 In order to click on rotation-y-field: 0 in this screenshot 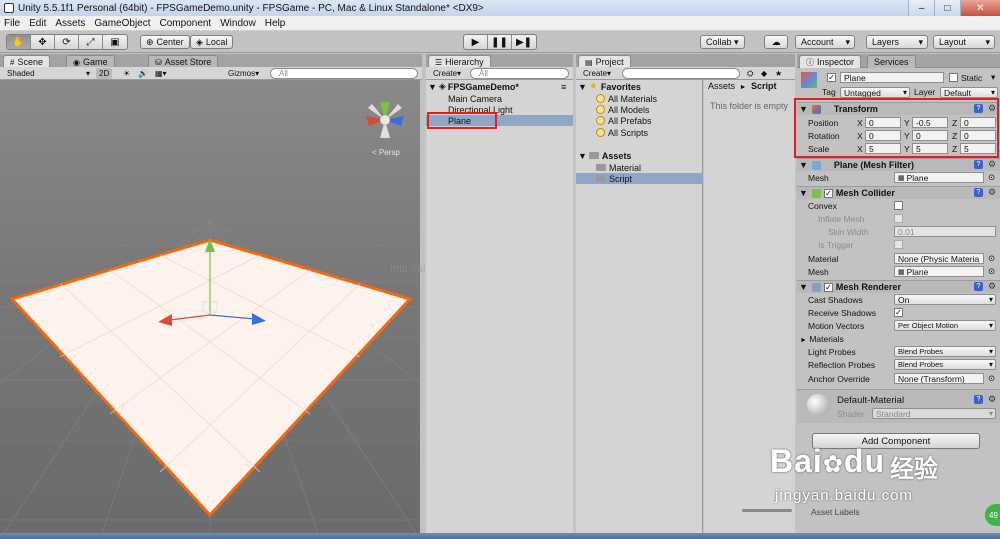, I will do `click(930, 135)`.